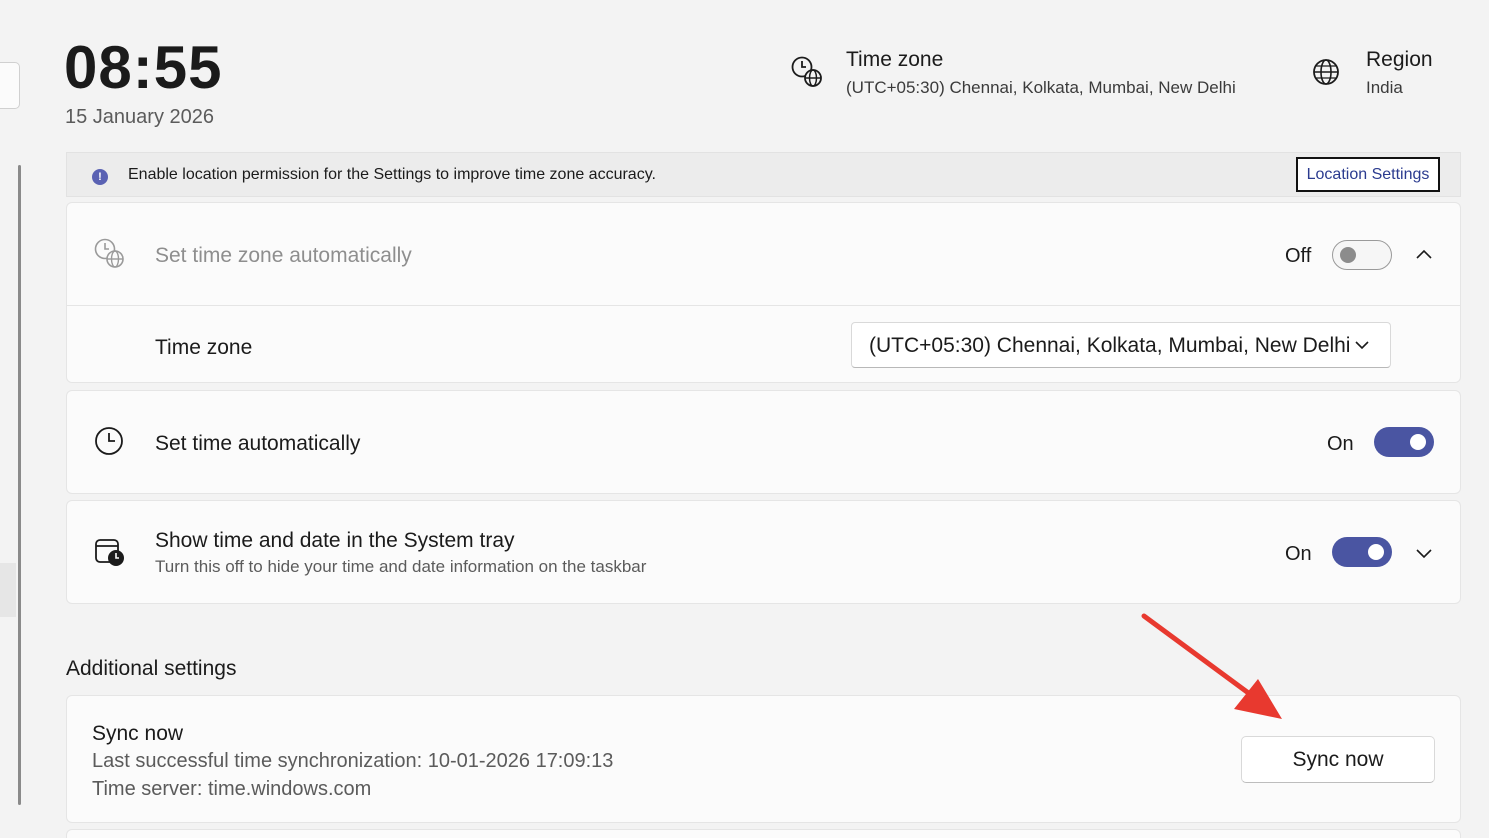 The height and width of the screenshot is (838, 1489). What do you see at coordinates (1362, 552) in the screenshot?
I see `system-tray-toggle` at bounding box center [1362, 552].